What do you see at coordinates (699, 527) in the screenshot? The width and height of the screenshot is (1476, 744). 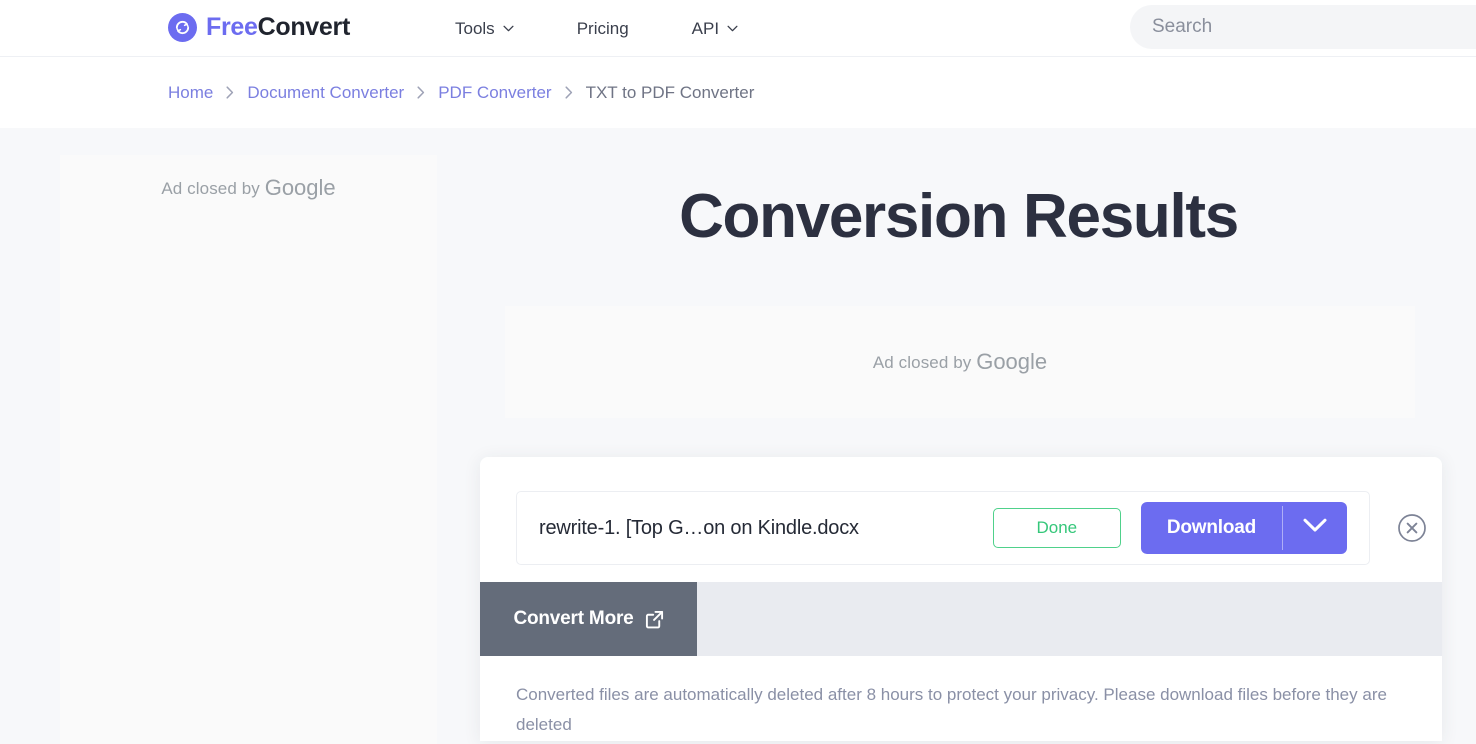 I see `file-name: rewrite-1. [Top G…on on Kindle.docx` at bounding box center [699, 527].